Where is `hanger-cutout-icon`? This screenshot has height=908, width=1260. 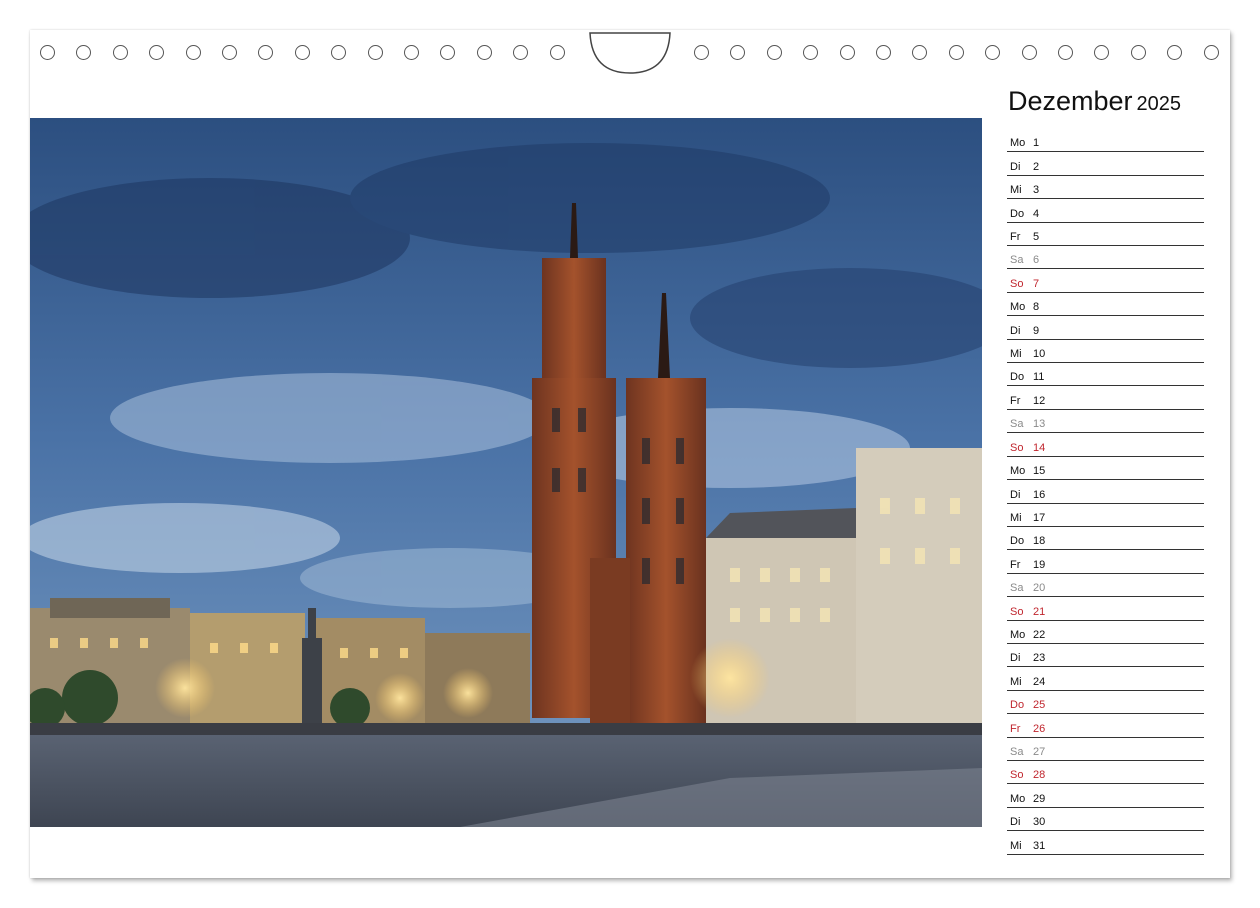 hanger-cutout-icon is located at coordinates (630, 53).